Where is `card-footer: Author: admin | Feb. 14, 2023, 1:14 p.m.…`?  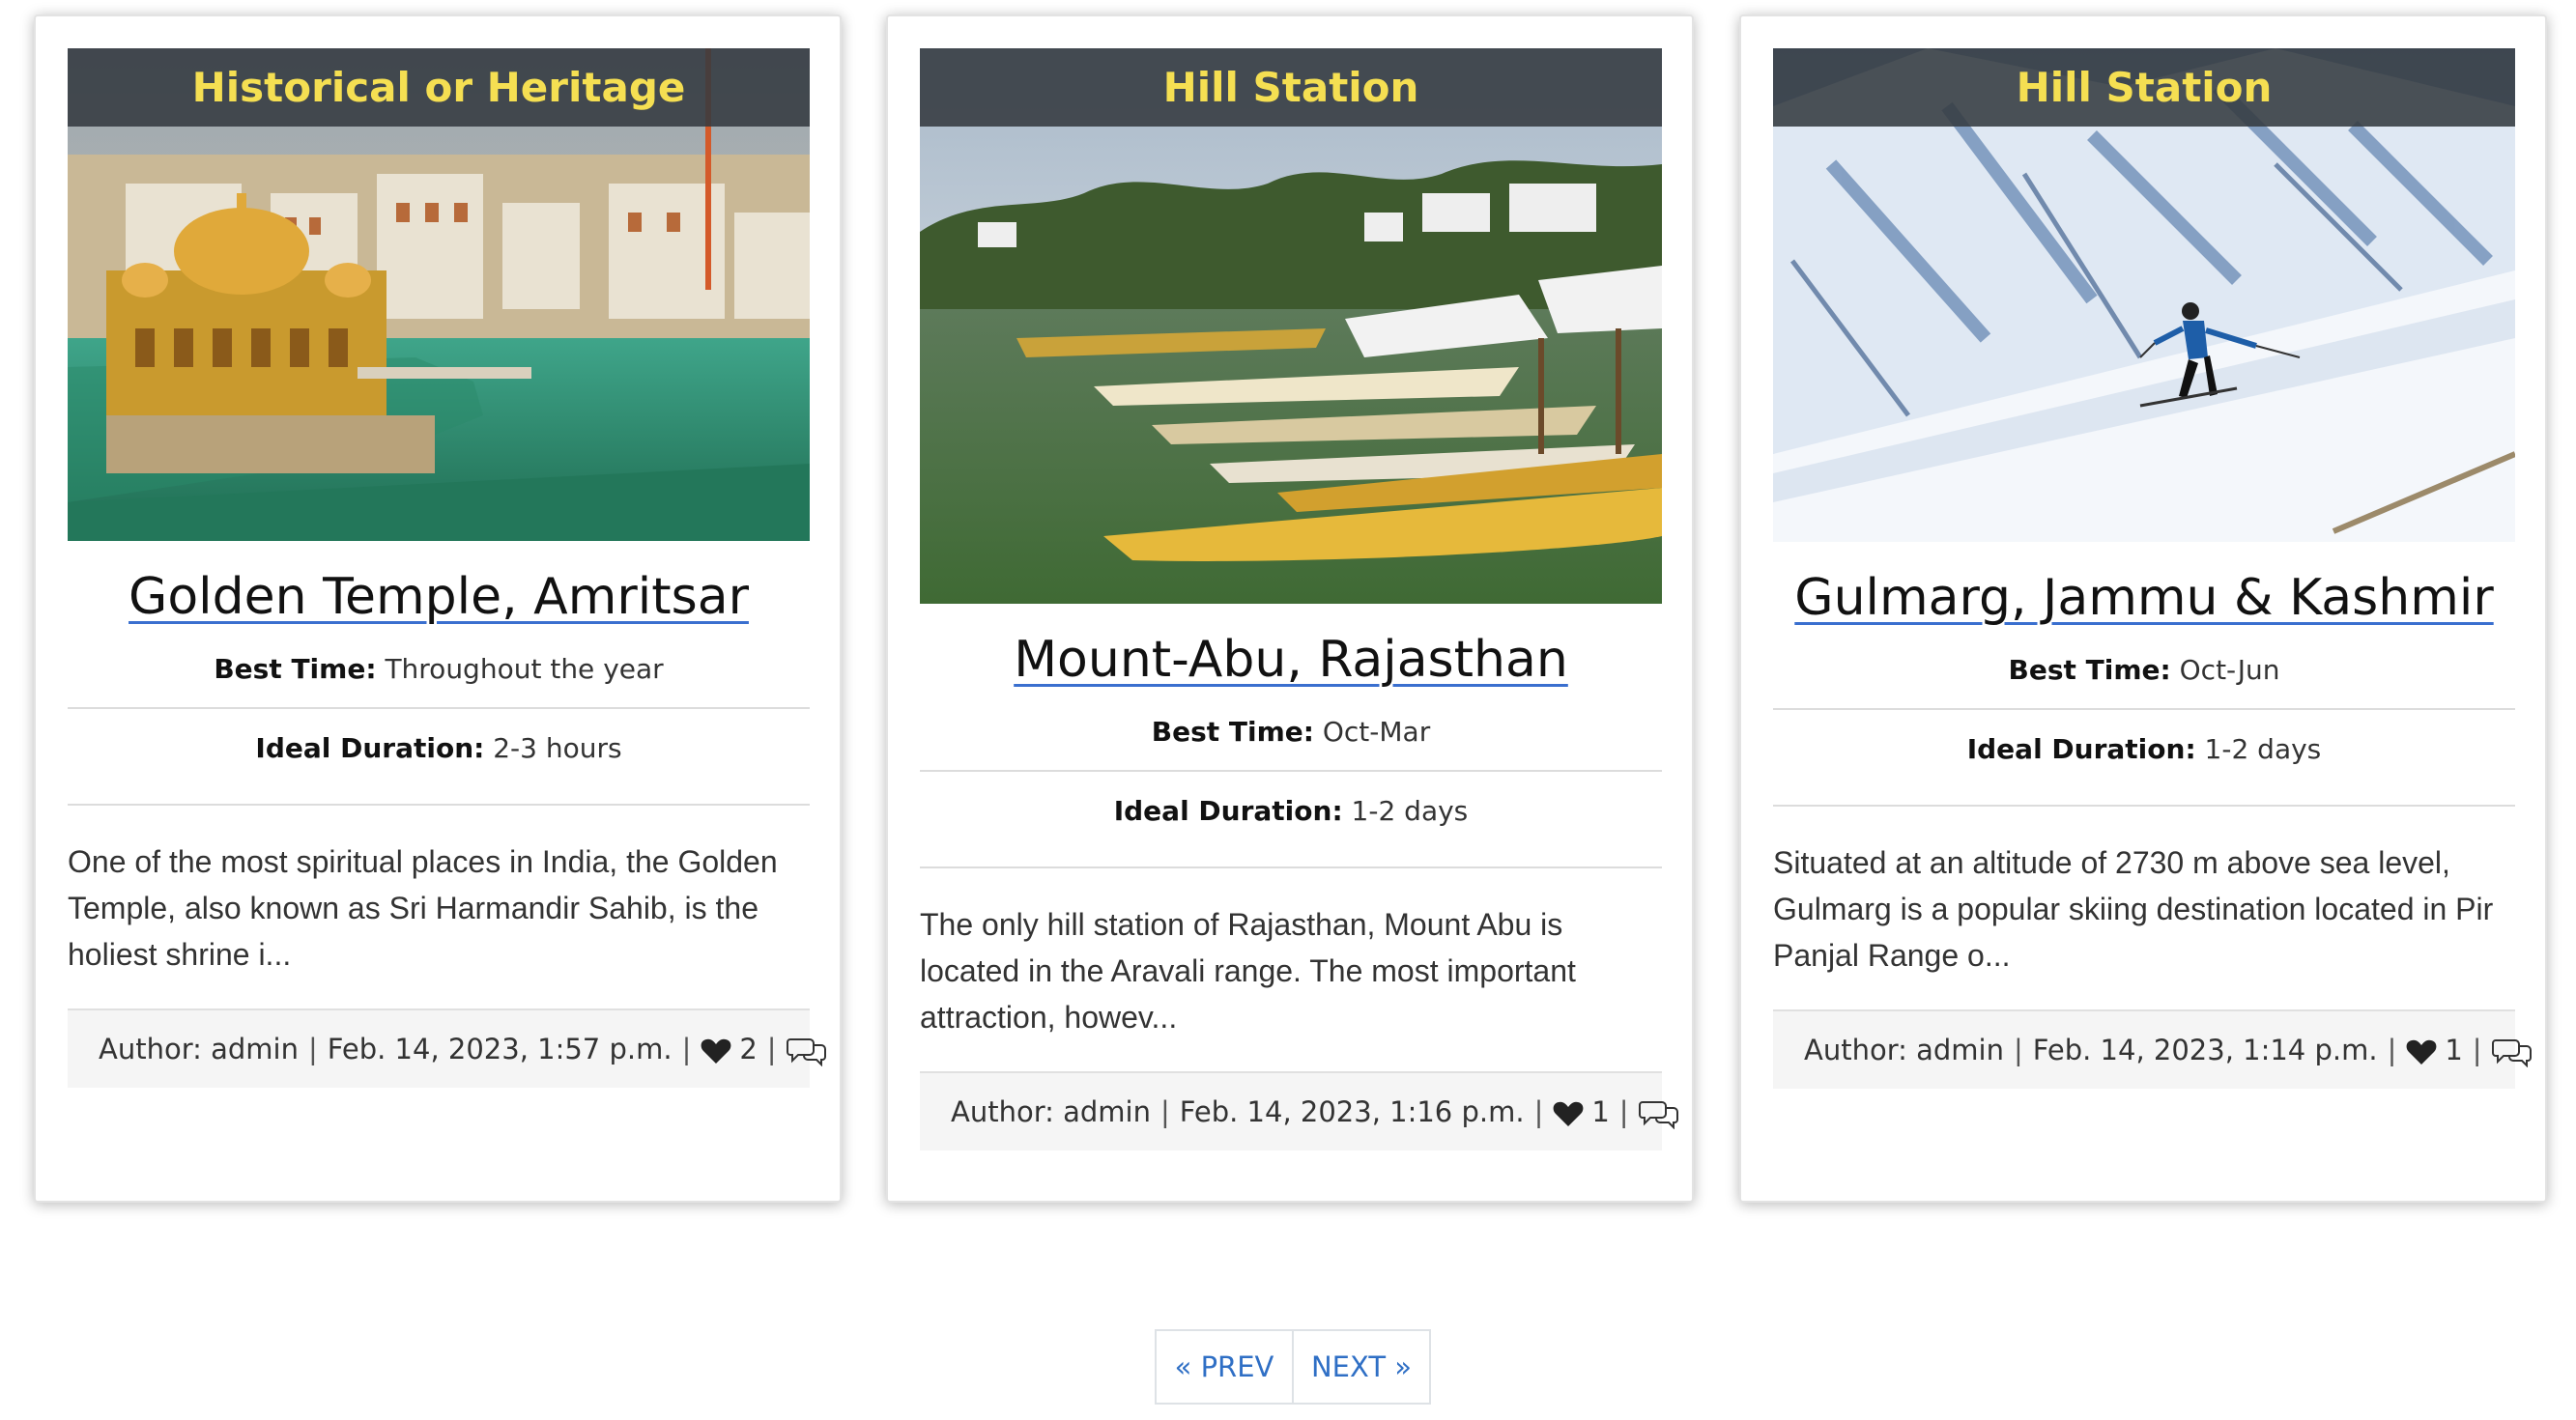
card-footer: Author: admin | Feb. 14, 2023, 1:14 p.m.… is located at coordinates (2153, 1049).